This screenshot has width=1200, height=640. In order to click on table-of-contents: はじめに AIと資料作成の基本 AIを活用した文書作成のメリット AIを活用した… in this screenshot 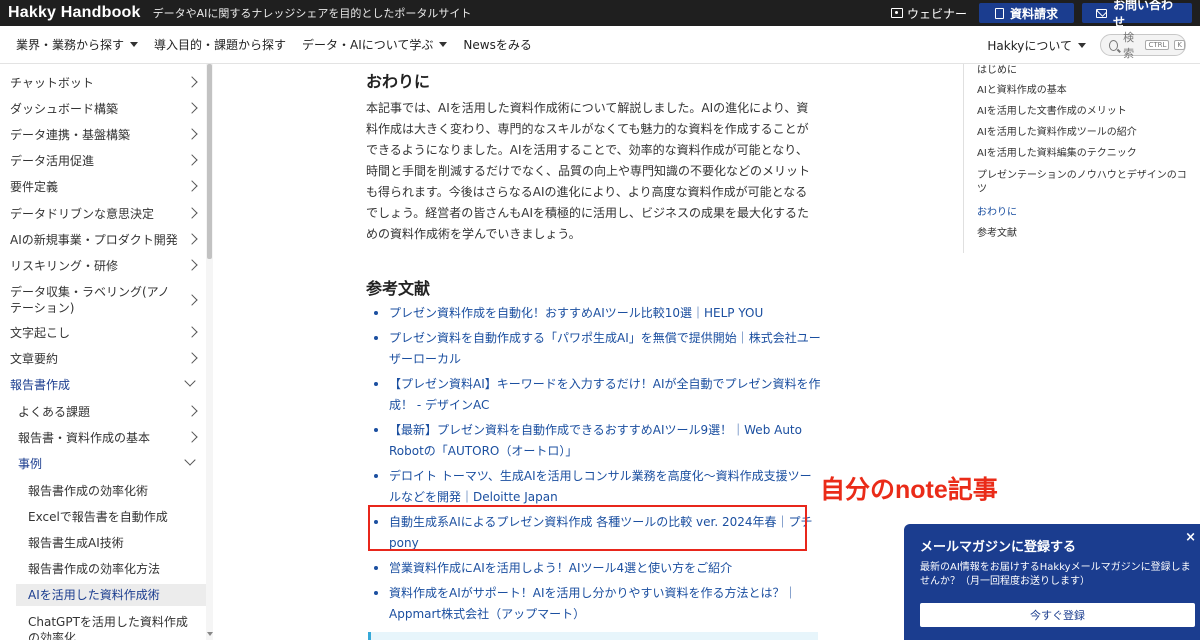, I will do `click(1081, 158)`.